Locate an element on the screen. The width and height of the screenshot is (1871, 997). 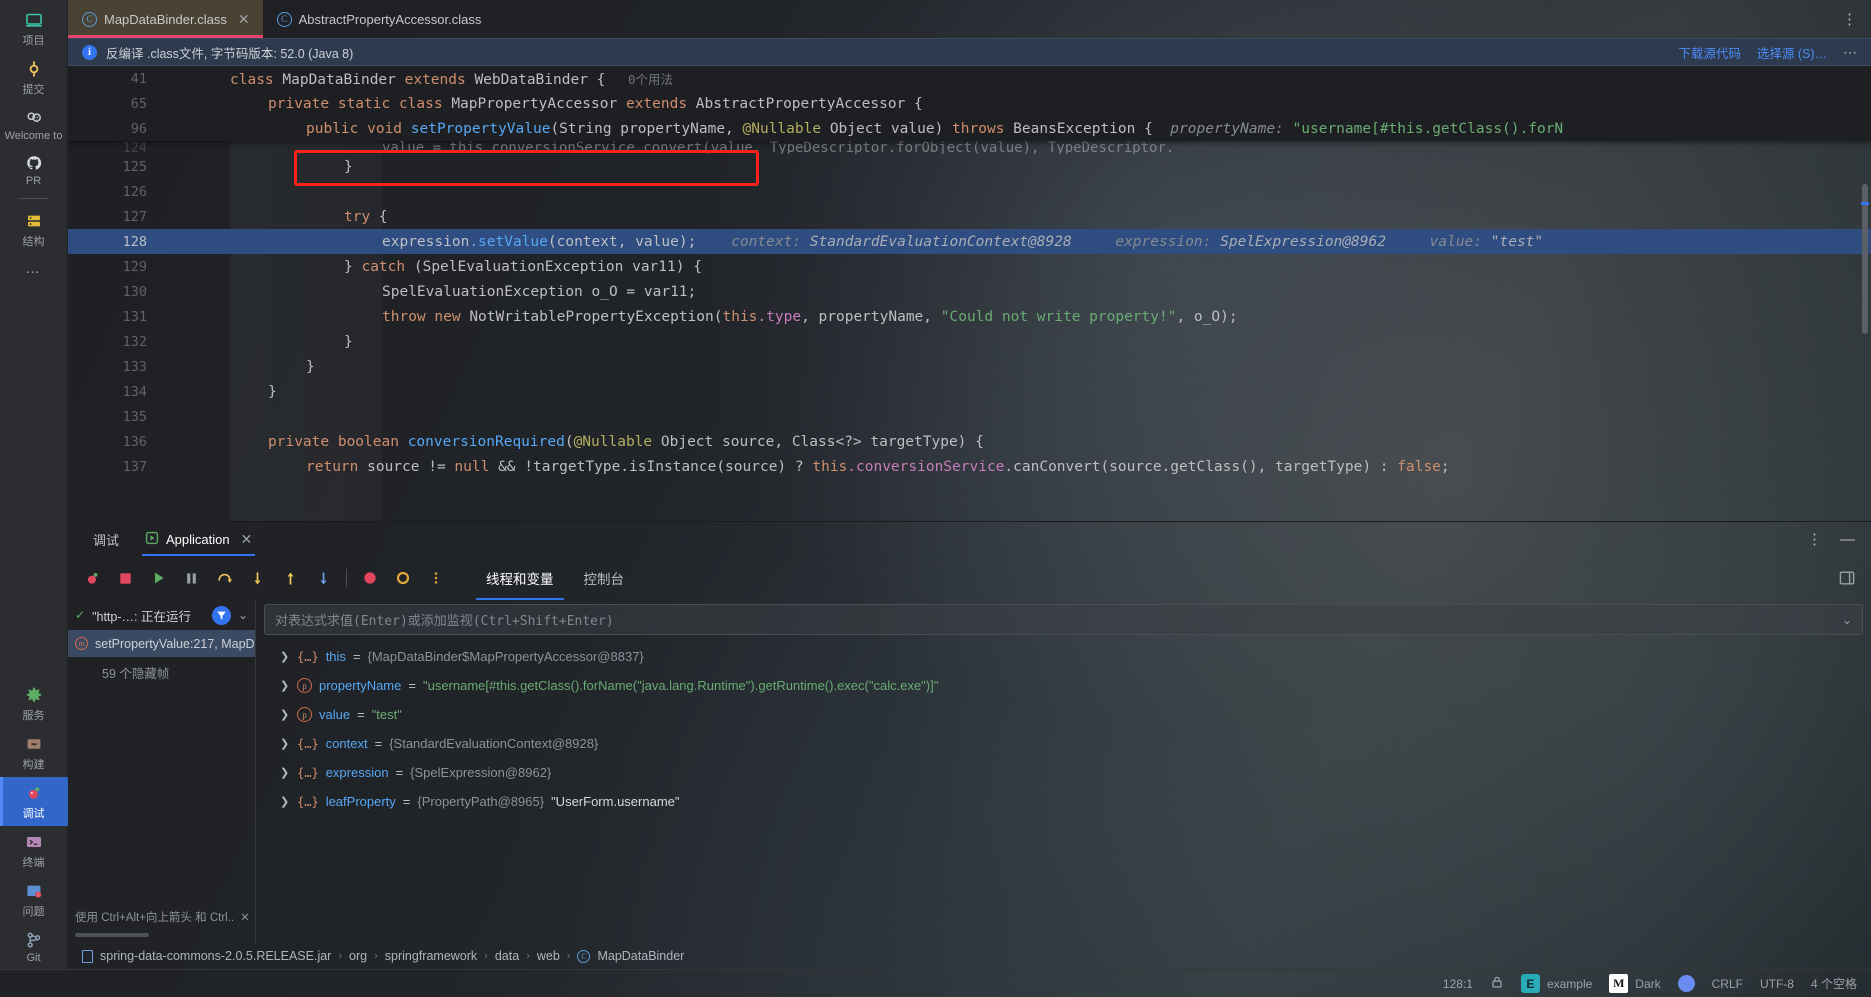
breadcrumb-item: springframework is located at coordinates (431, 956).